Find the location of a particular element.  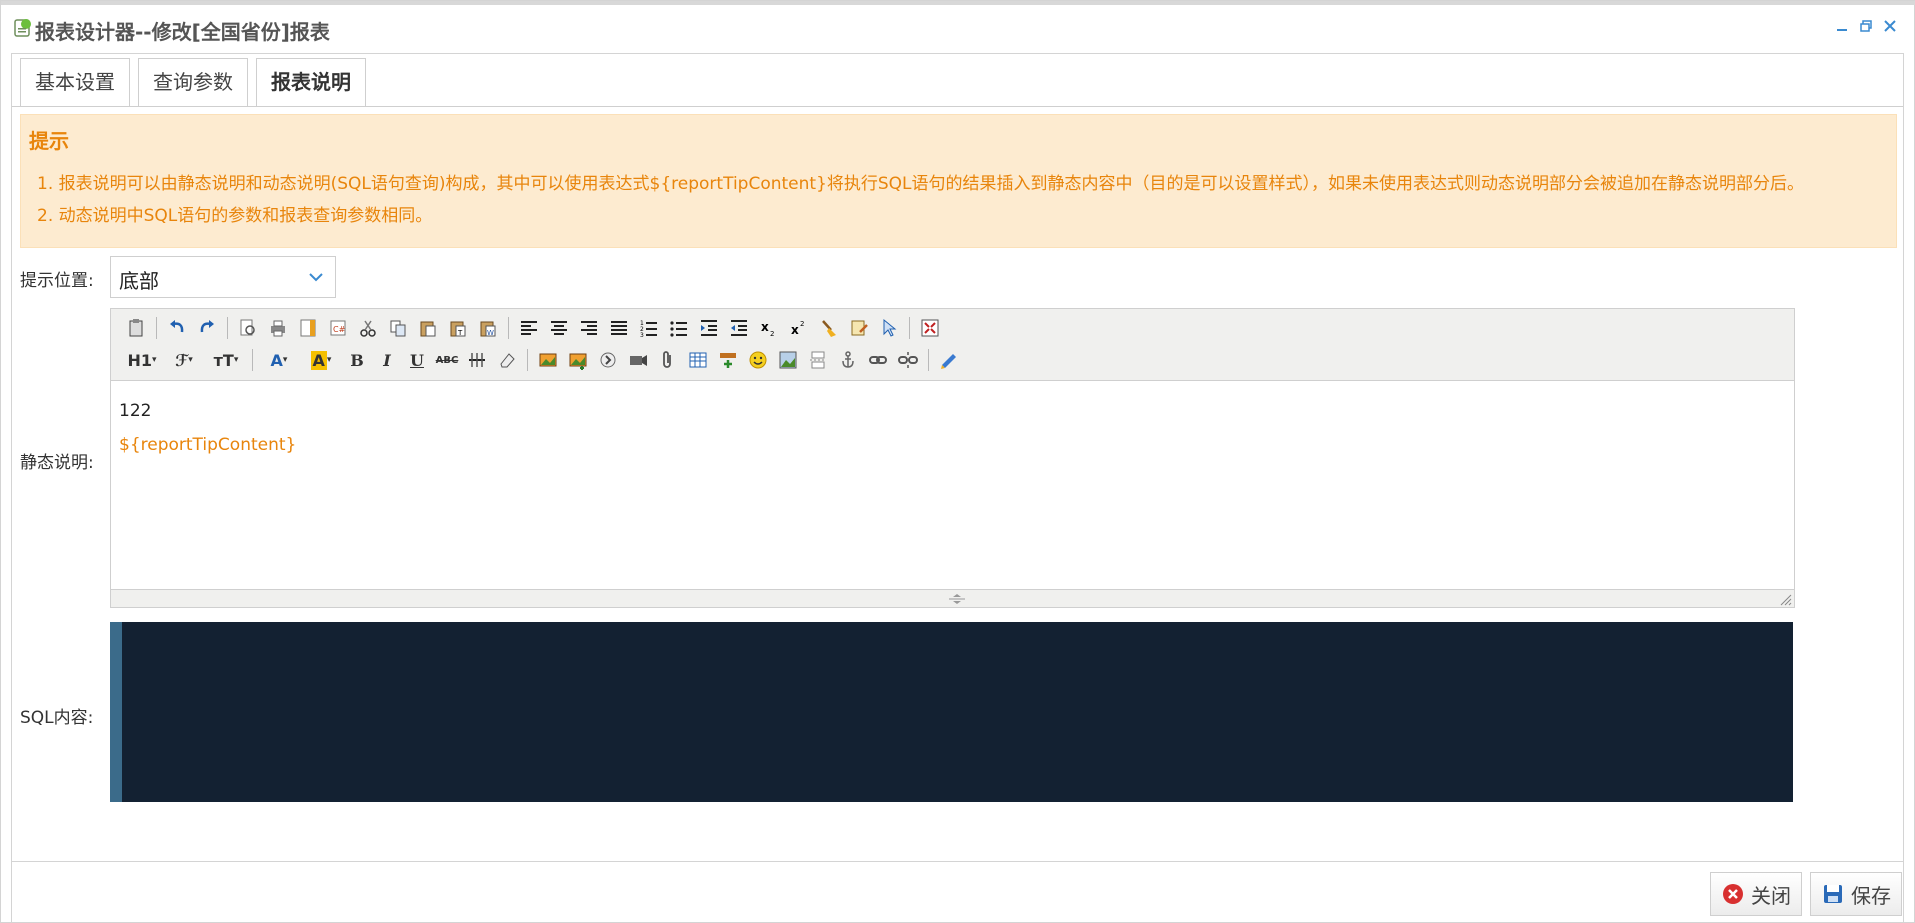

bold-button: B is located at coordinates (357, 360).